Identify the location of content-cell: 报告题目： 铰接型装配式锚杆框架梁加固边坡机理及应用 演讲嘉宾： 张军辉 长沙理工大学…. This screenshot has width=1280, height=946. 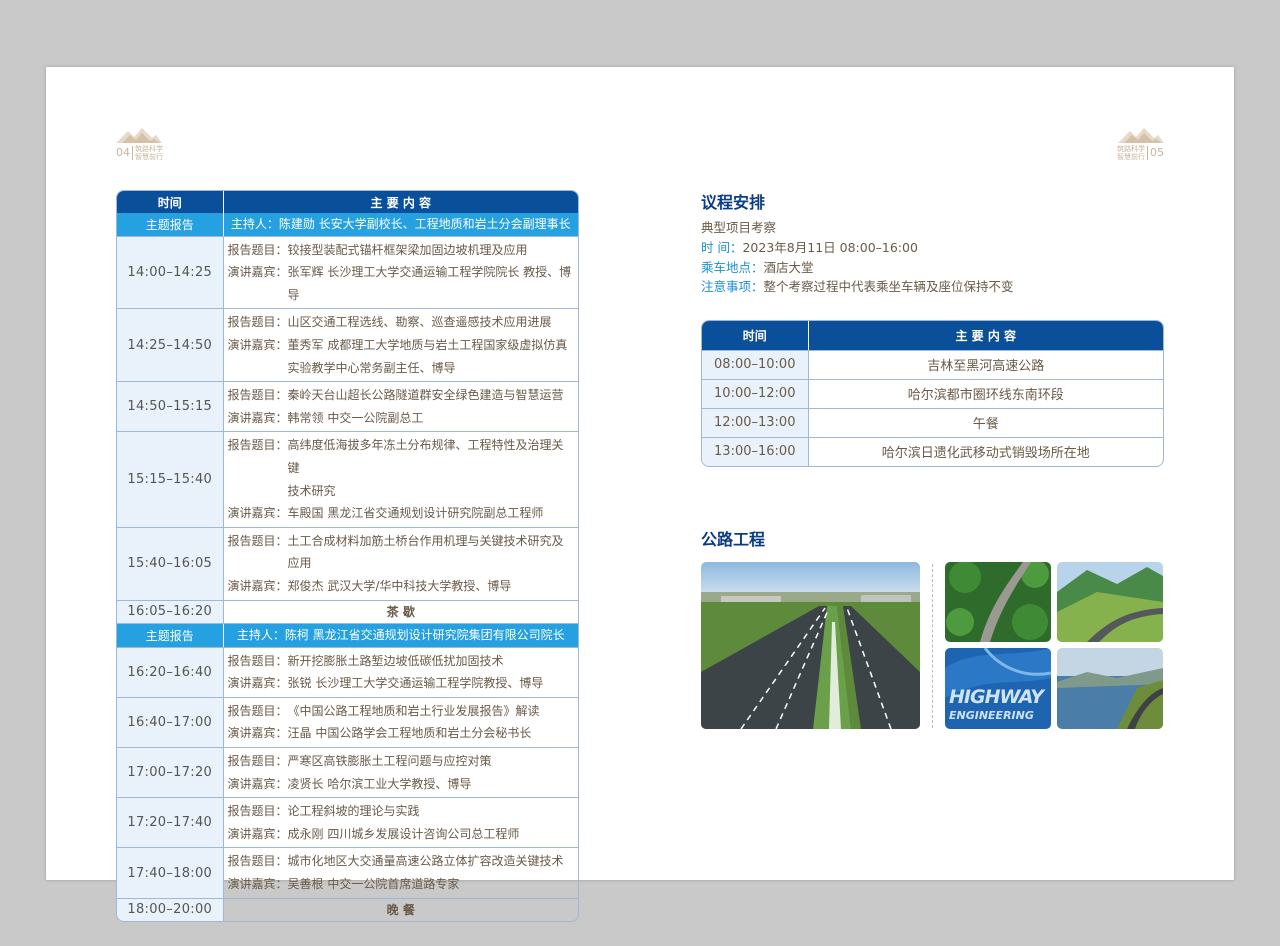
(400, 273).